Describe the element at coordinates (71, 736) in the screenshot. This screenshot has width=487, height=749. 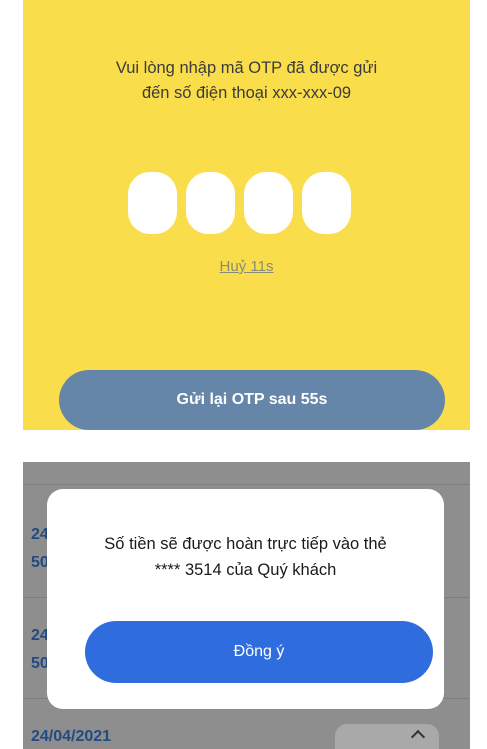
I see `row-3-date: 24/04/2021` at that location.